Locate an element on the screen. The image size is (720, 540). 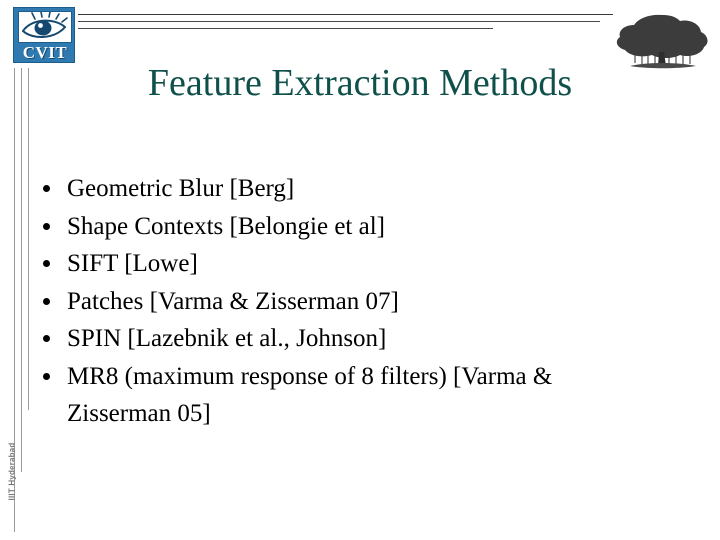
list-item: Shape Contexts [Belongie et al] is located at coordinates (340, 227).